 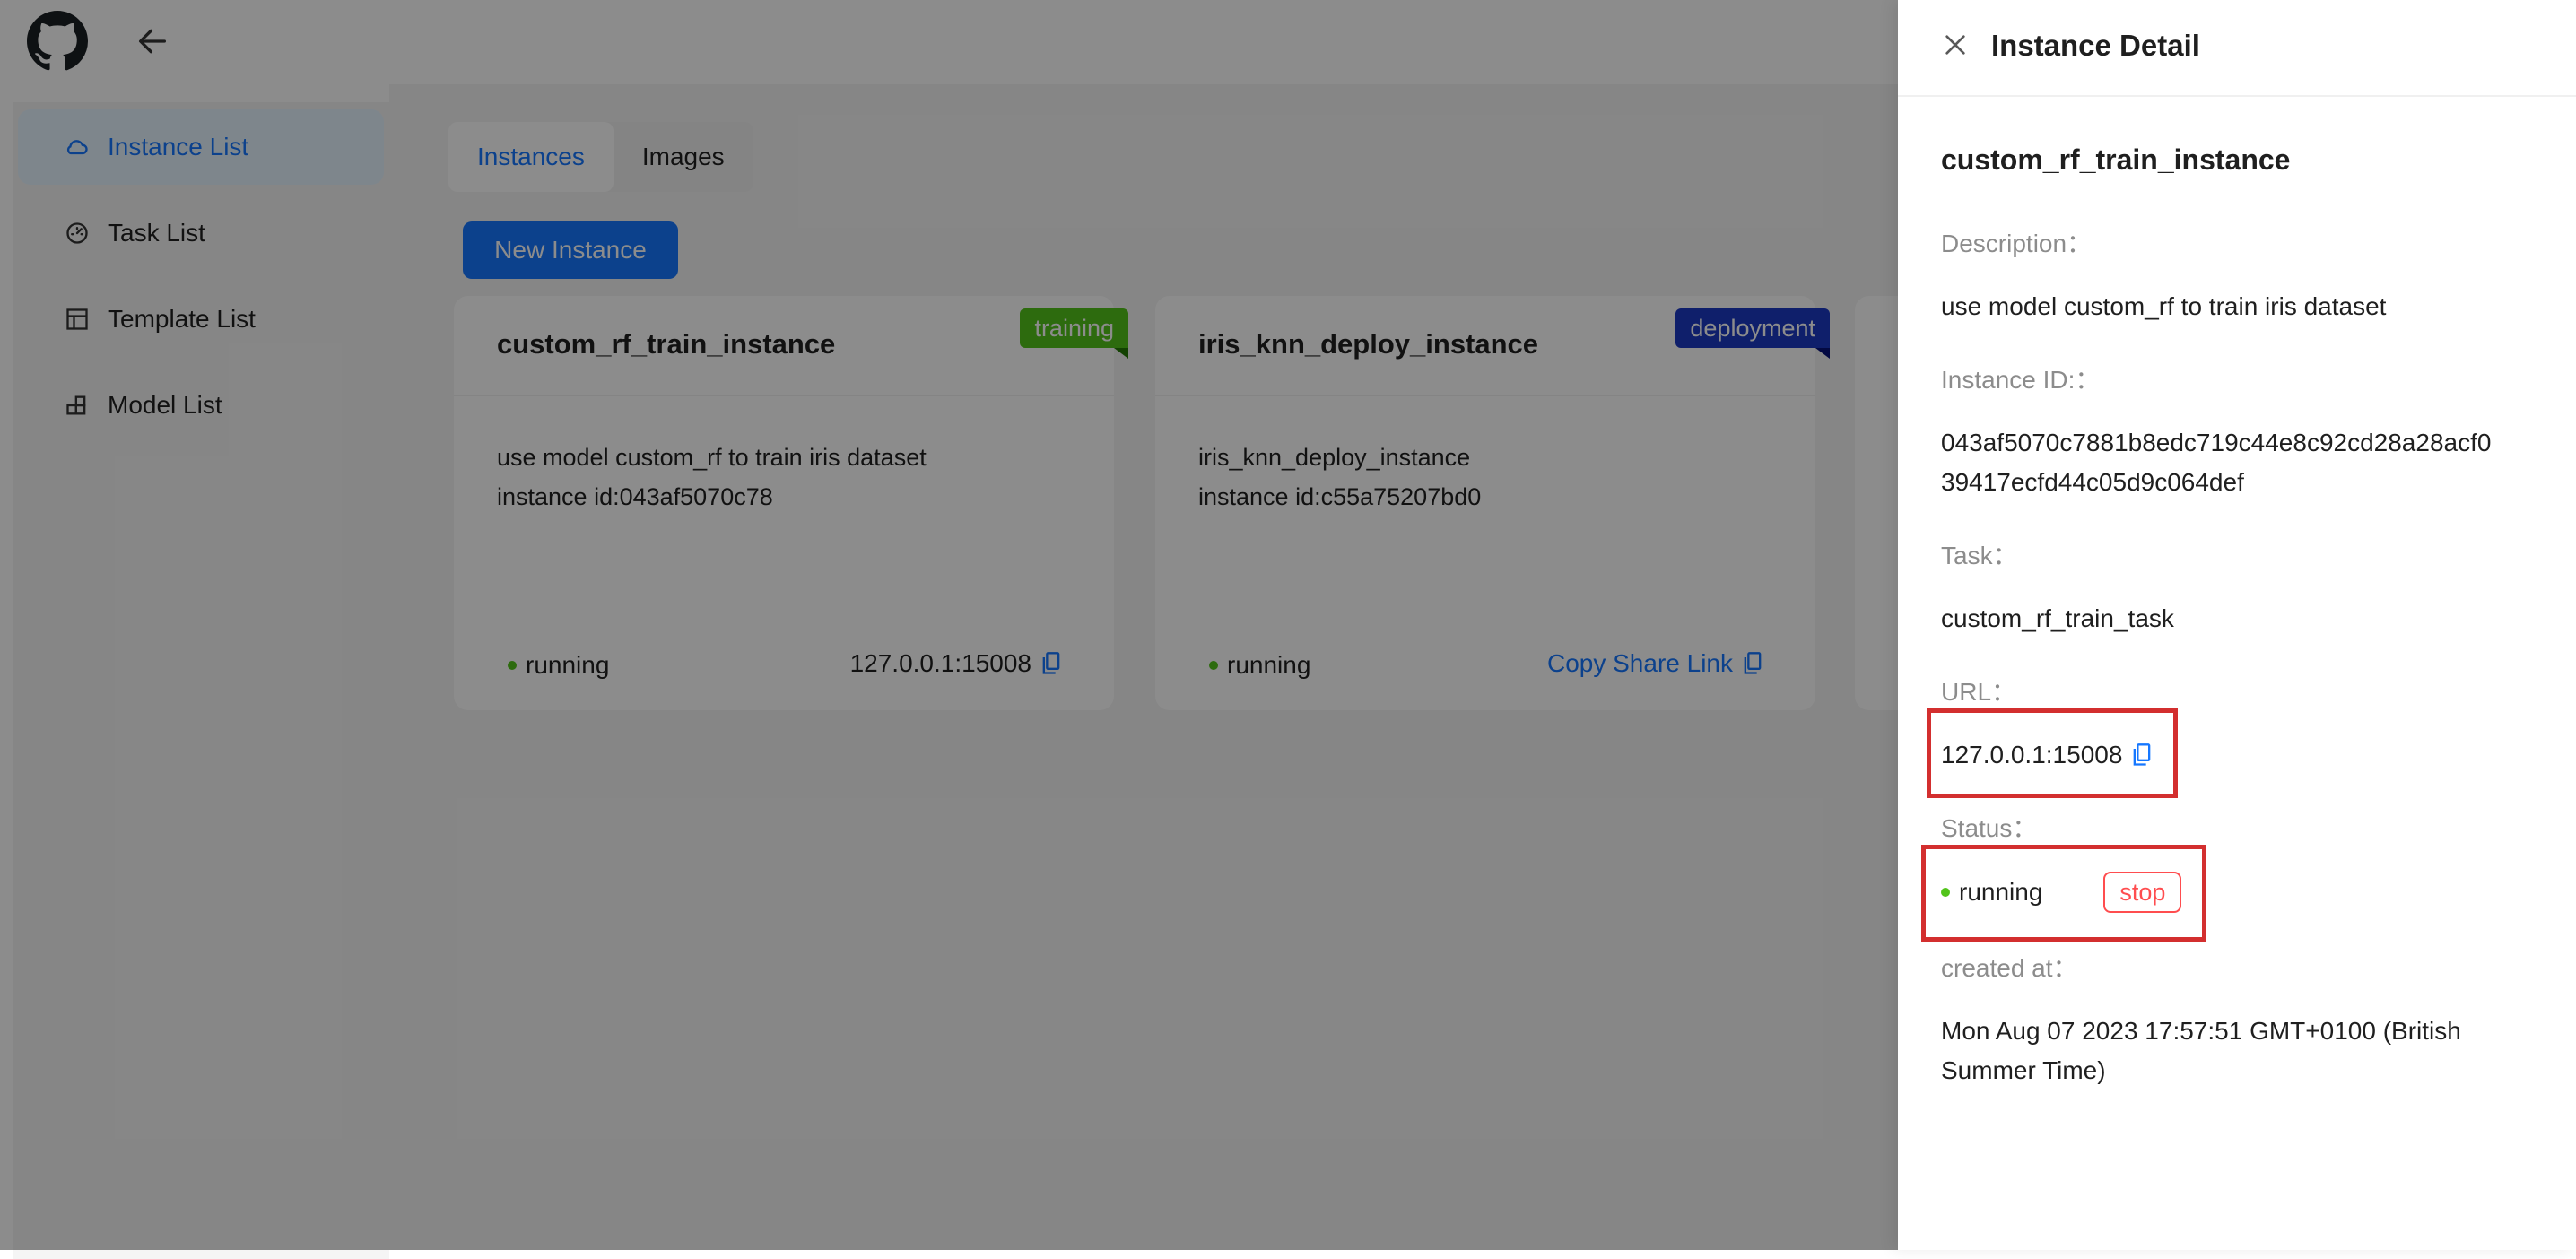 I want to click on task-label: Task：, so click(x=1979, y=555).